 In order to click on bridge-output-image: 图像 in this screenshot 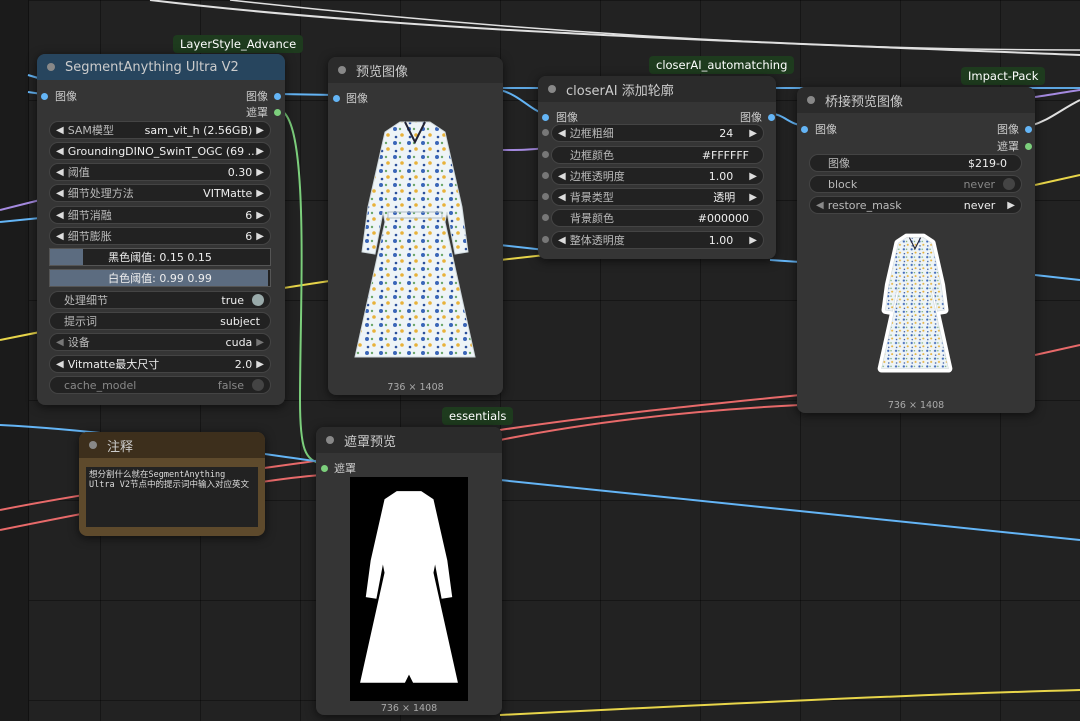, I will do `click(1014, 129)`.